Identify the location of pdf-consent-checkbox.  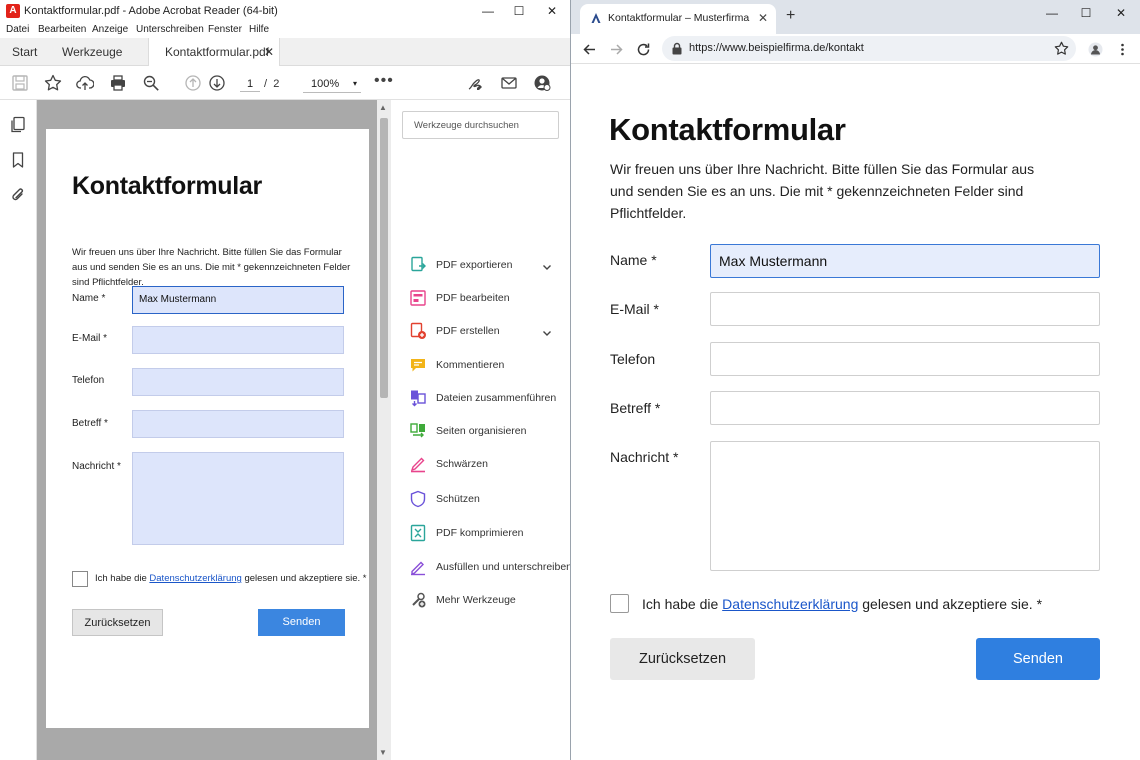
(80, 579).